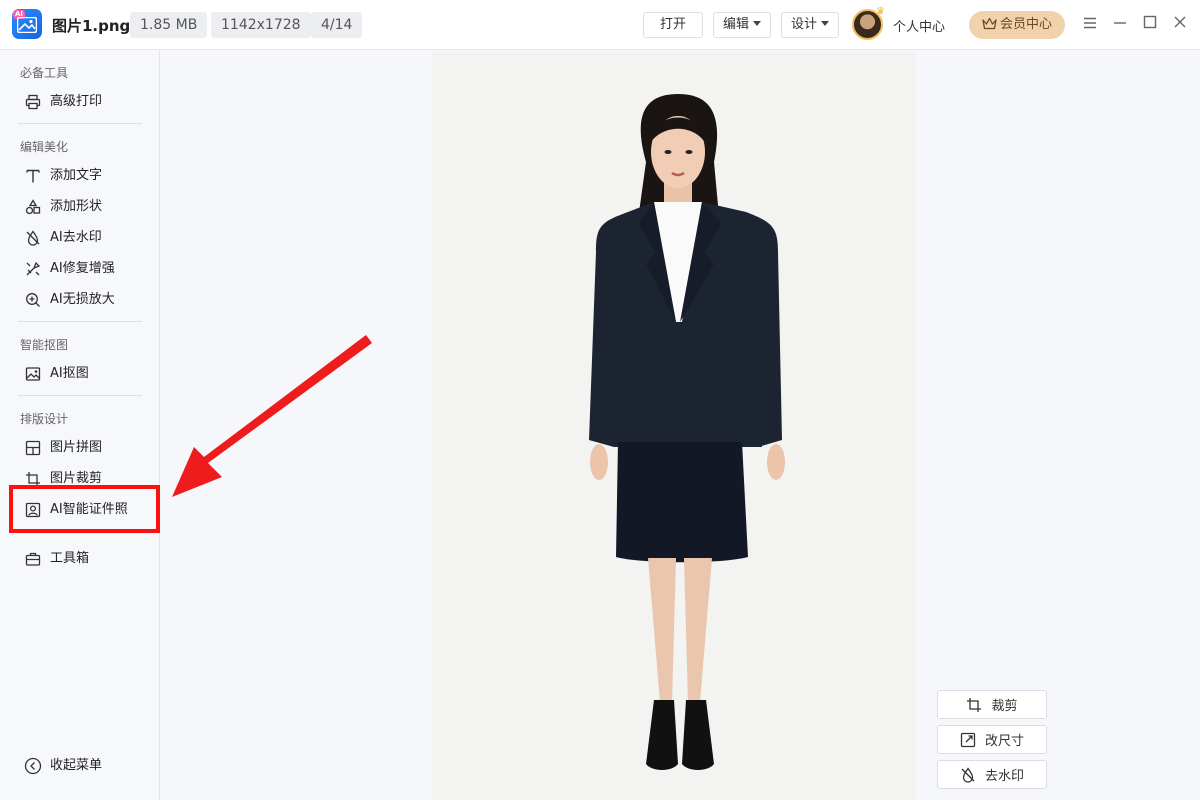 The width and height of the screenshot is (1200, 800). What do you see at coordinates (33, 448) in the screenshot?
I see `collage-icon` at bounding box center [33, 448].